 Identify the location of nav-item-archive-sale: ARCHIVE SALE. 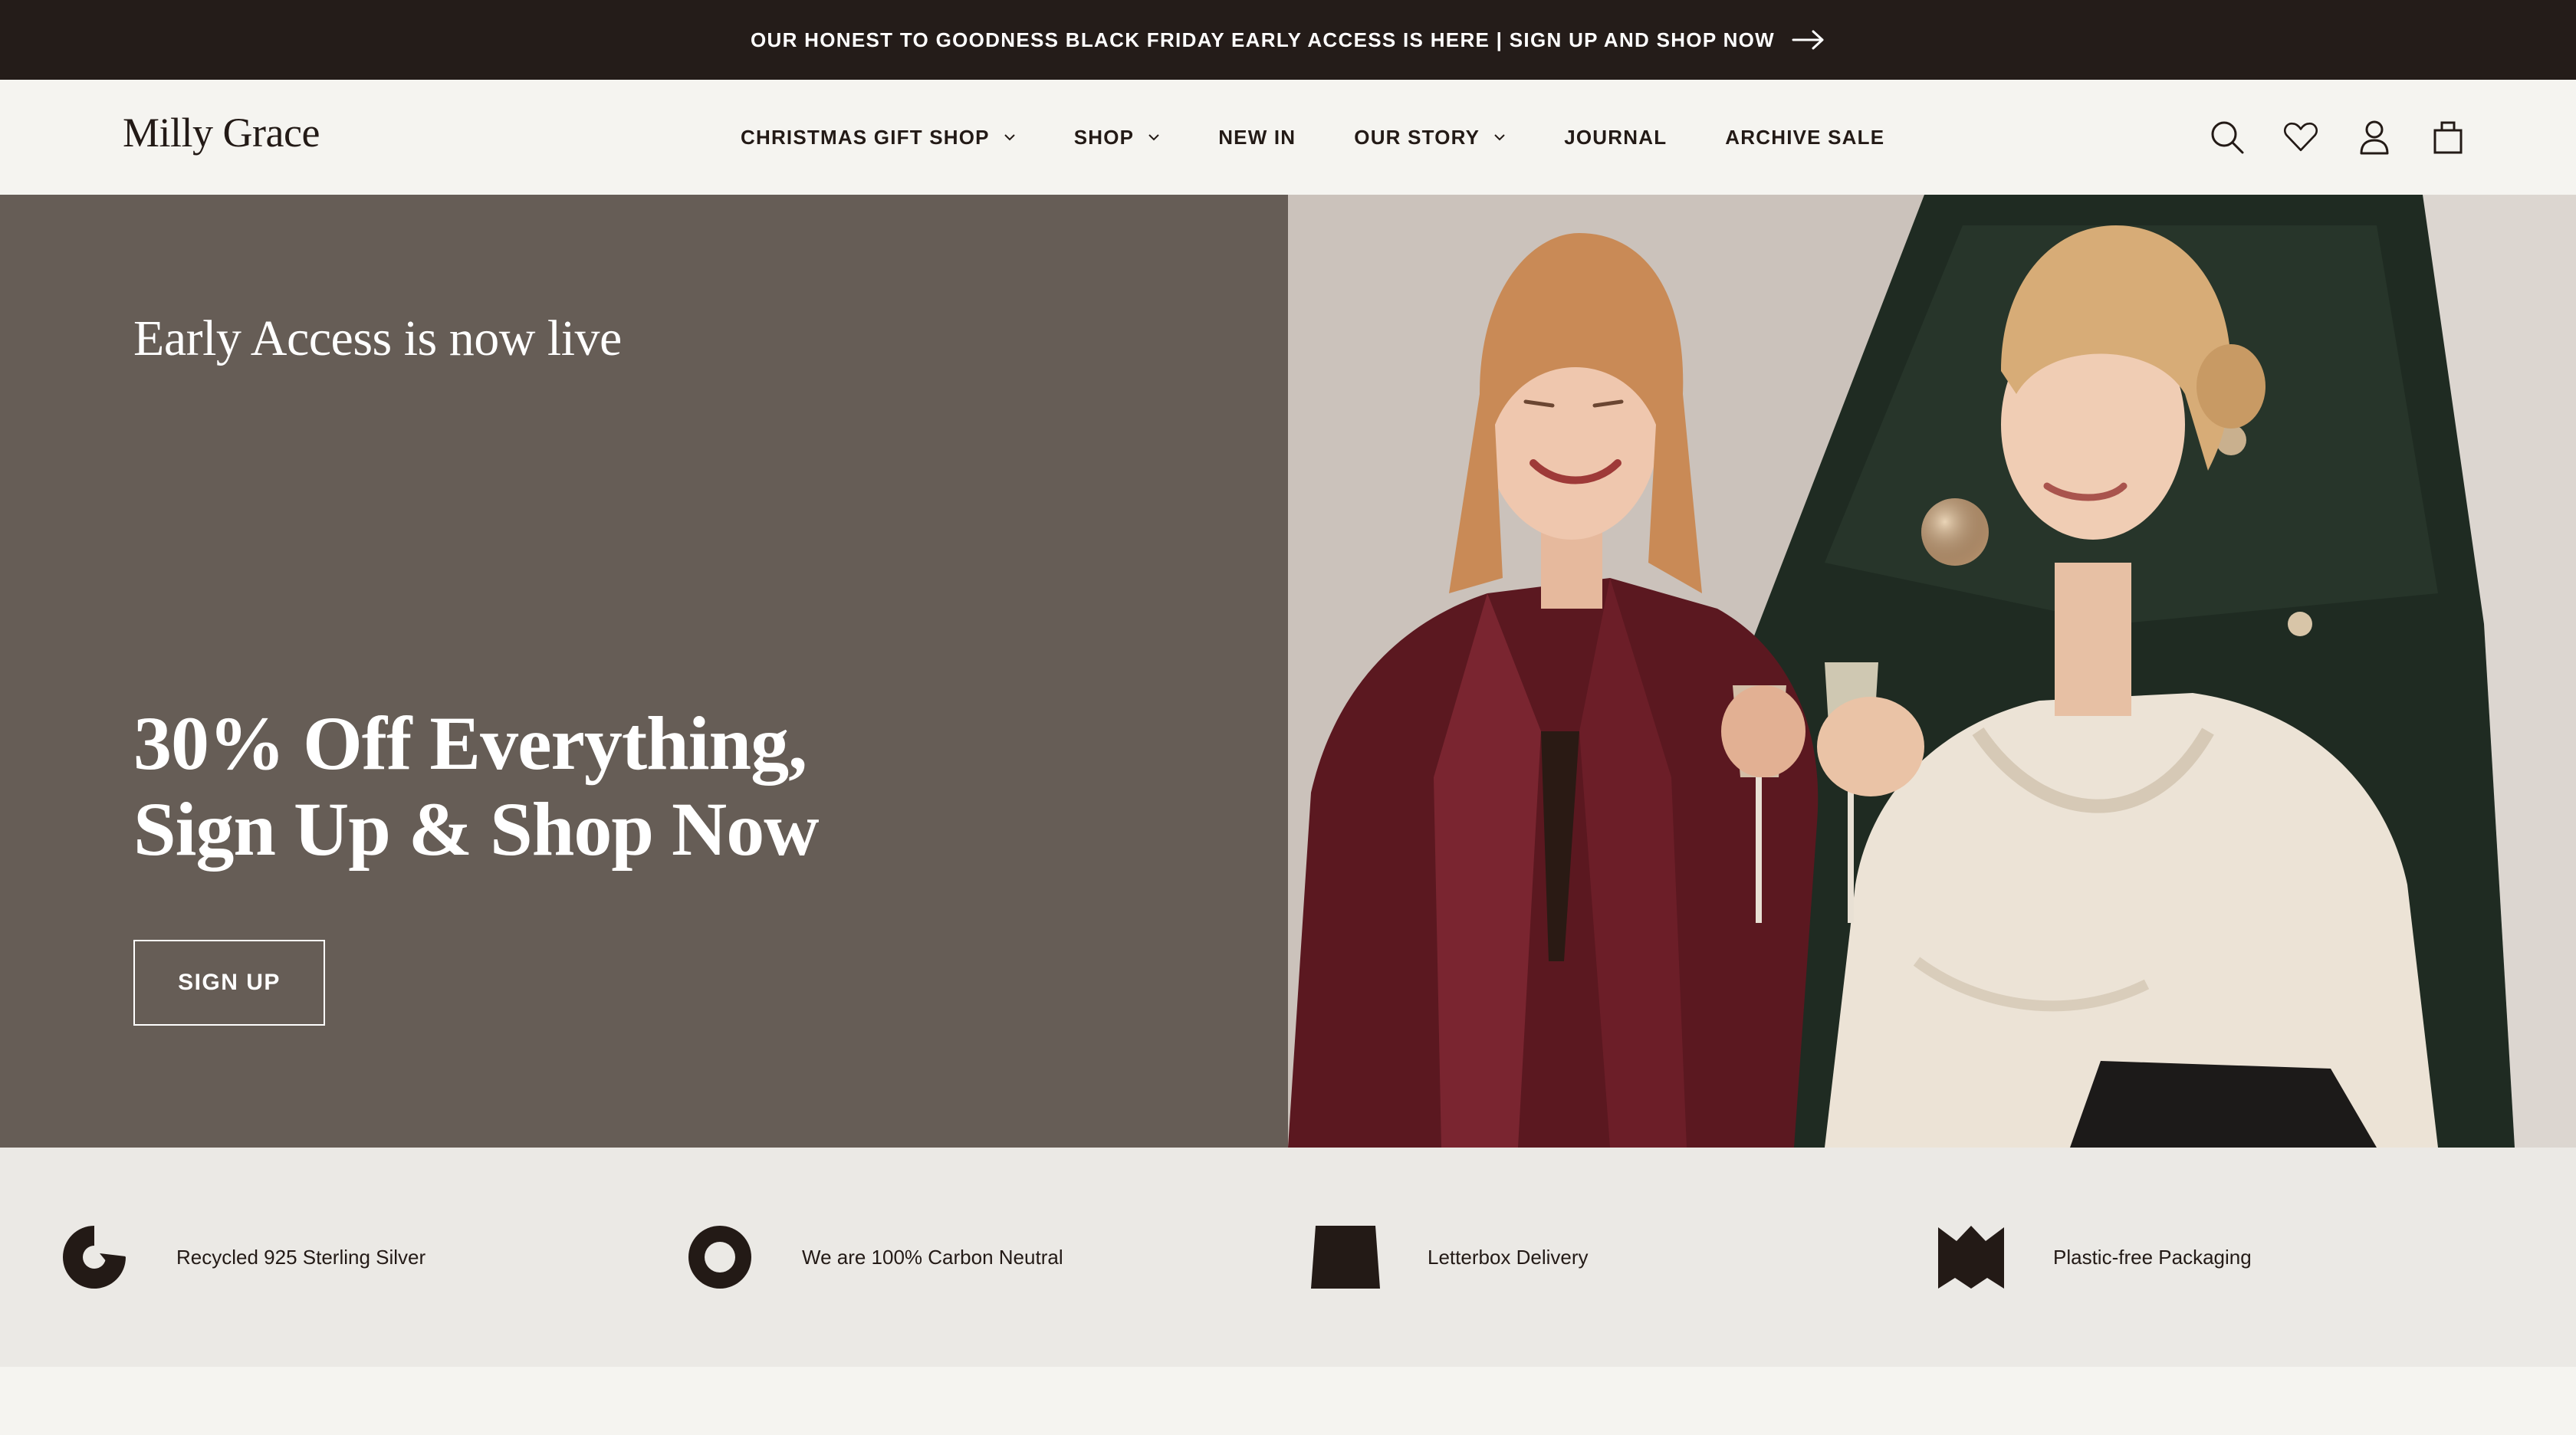
(1804, 137).